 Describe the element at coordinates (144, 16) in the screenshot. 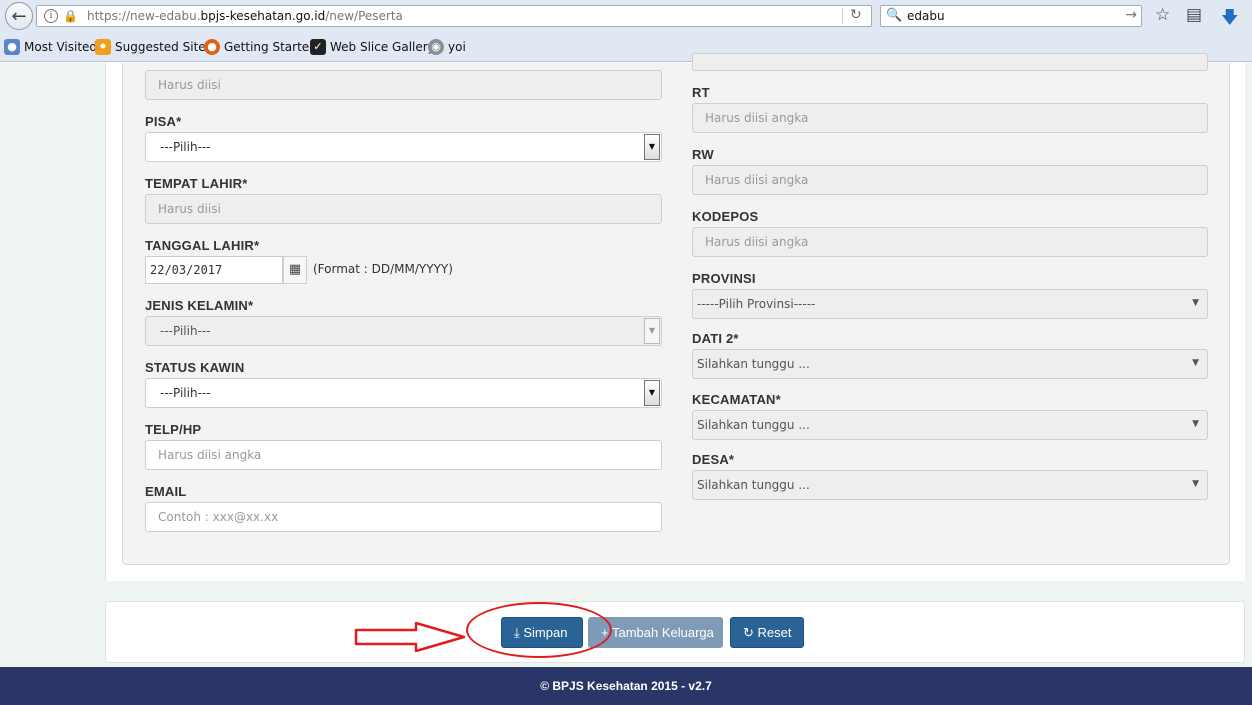

I see `url-prefix: https://new-edabu.` at that location.